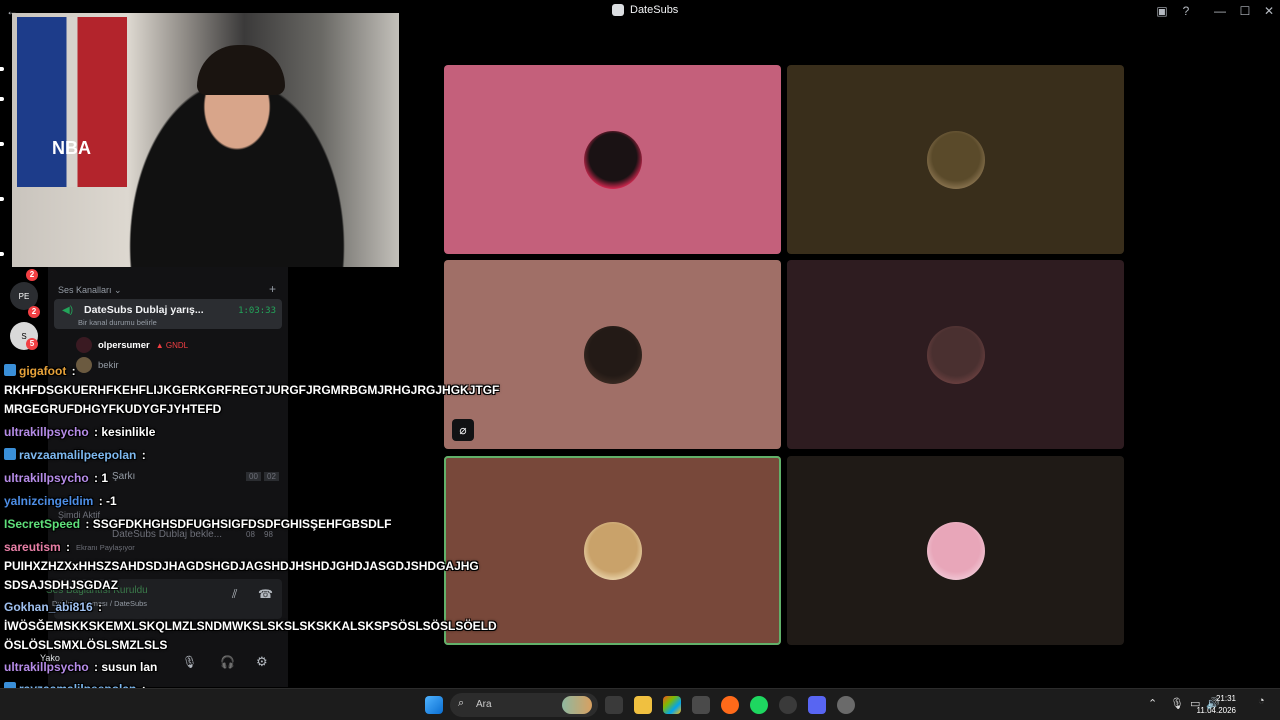  What do you see at coordinates (257, 311) in the screenshot?
I see `voice-channel-timer: 1:03:33` at bounding box center [257, 311].